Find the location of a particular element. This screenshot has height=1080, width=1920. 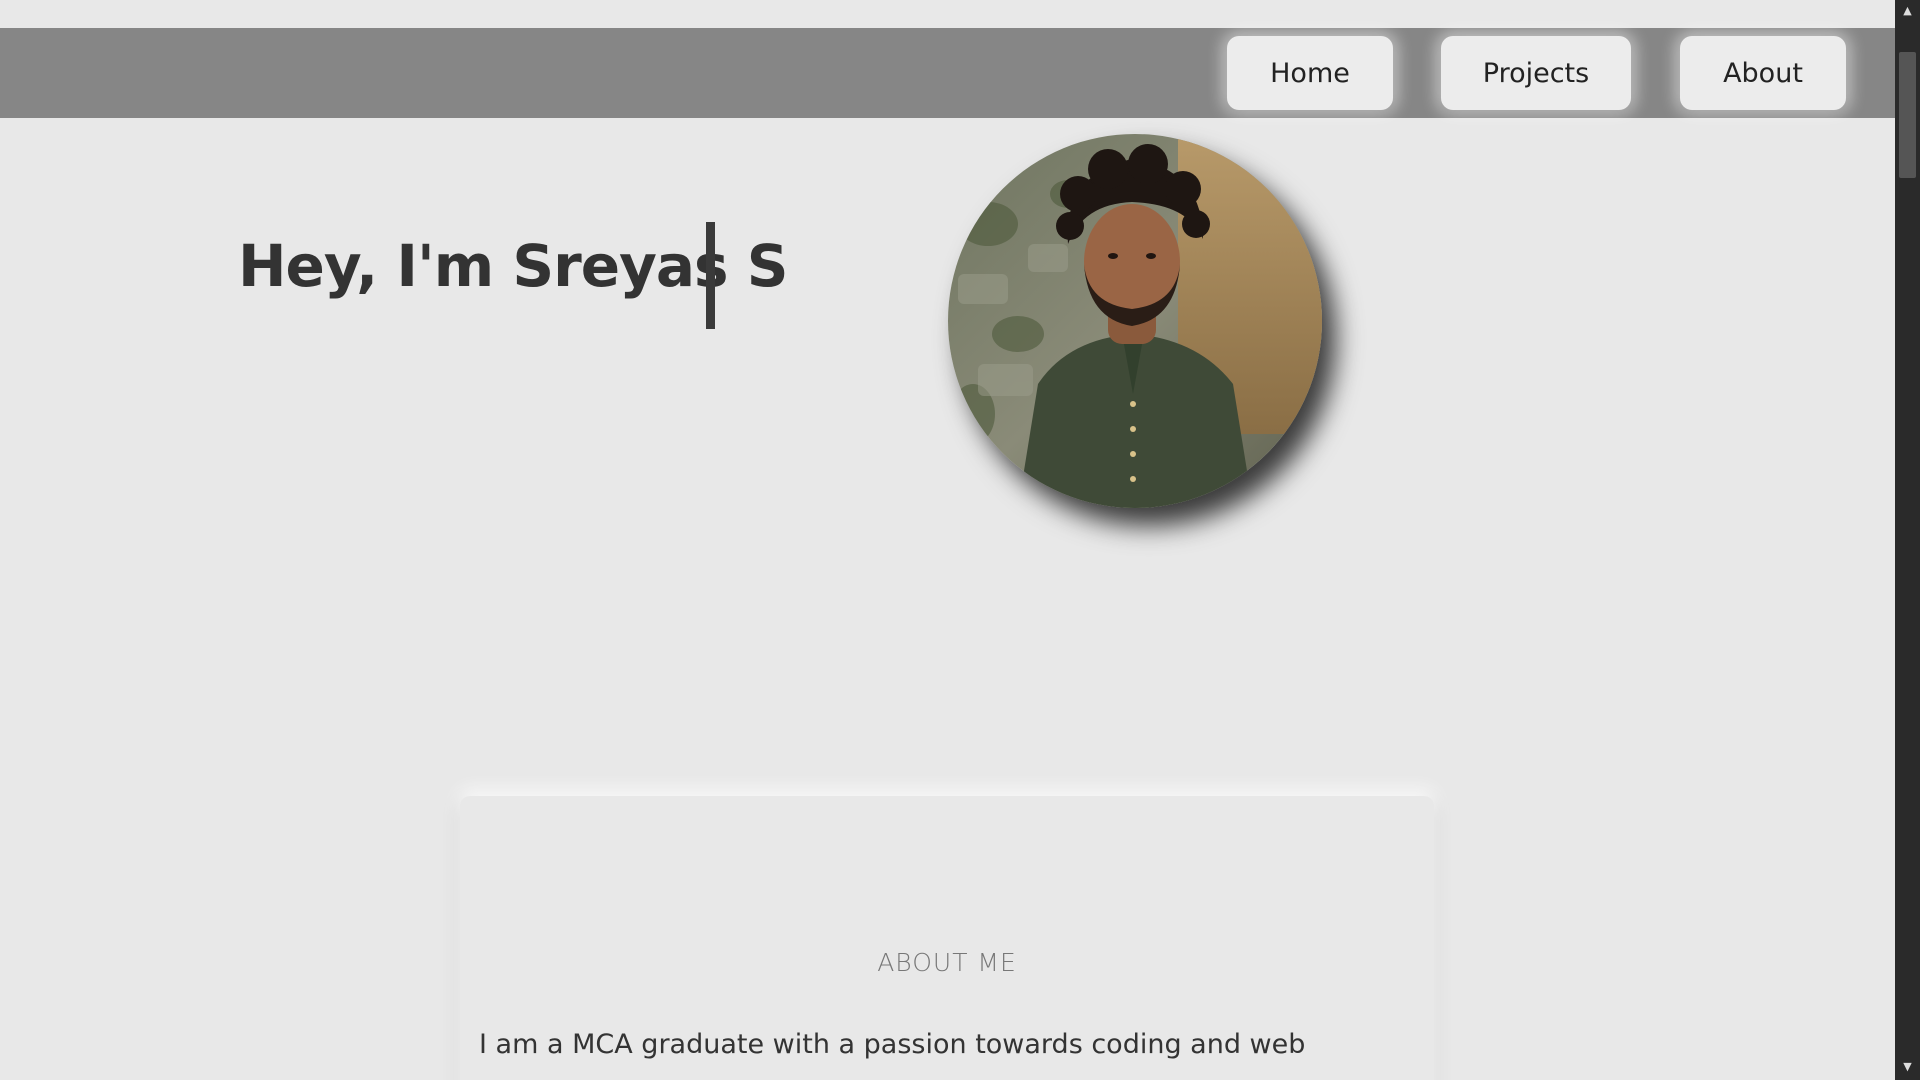

nav-projects-button: Projects is located at coordinates (1536, 73).